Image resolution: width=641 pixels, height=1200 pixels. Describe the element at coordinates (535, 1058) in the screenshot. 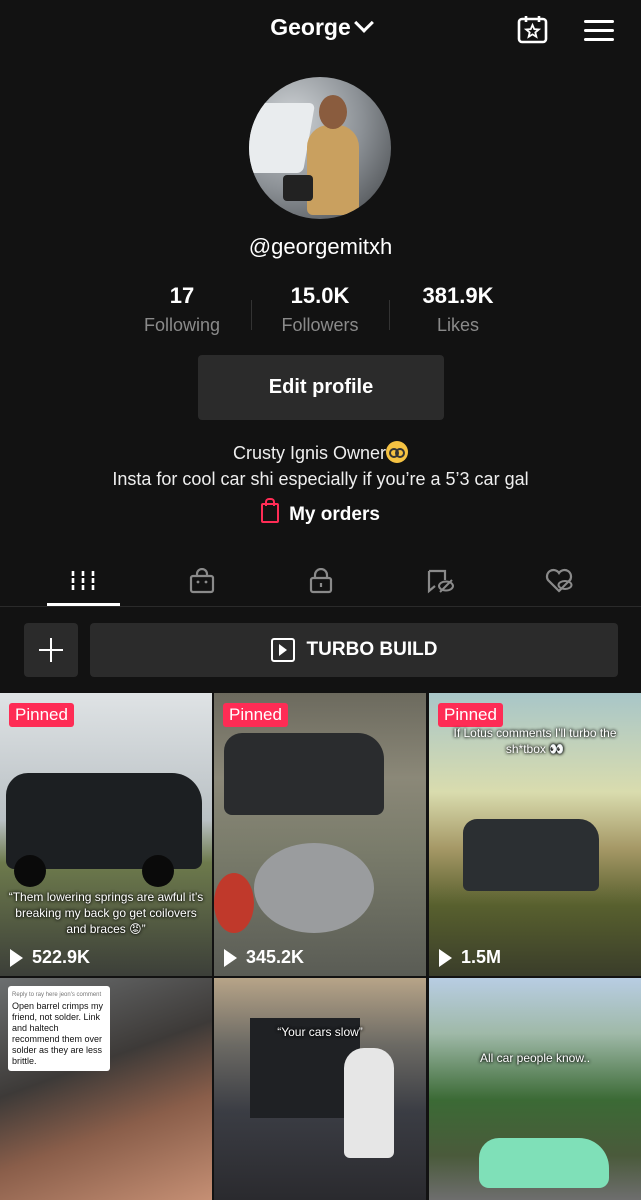

I see `video-caption: All car people know..` at that location.